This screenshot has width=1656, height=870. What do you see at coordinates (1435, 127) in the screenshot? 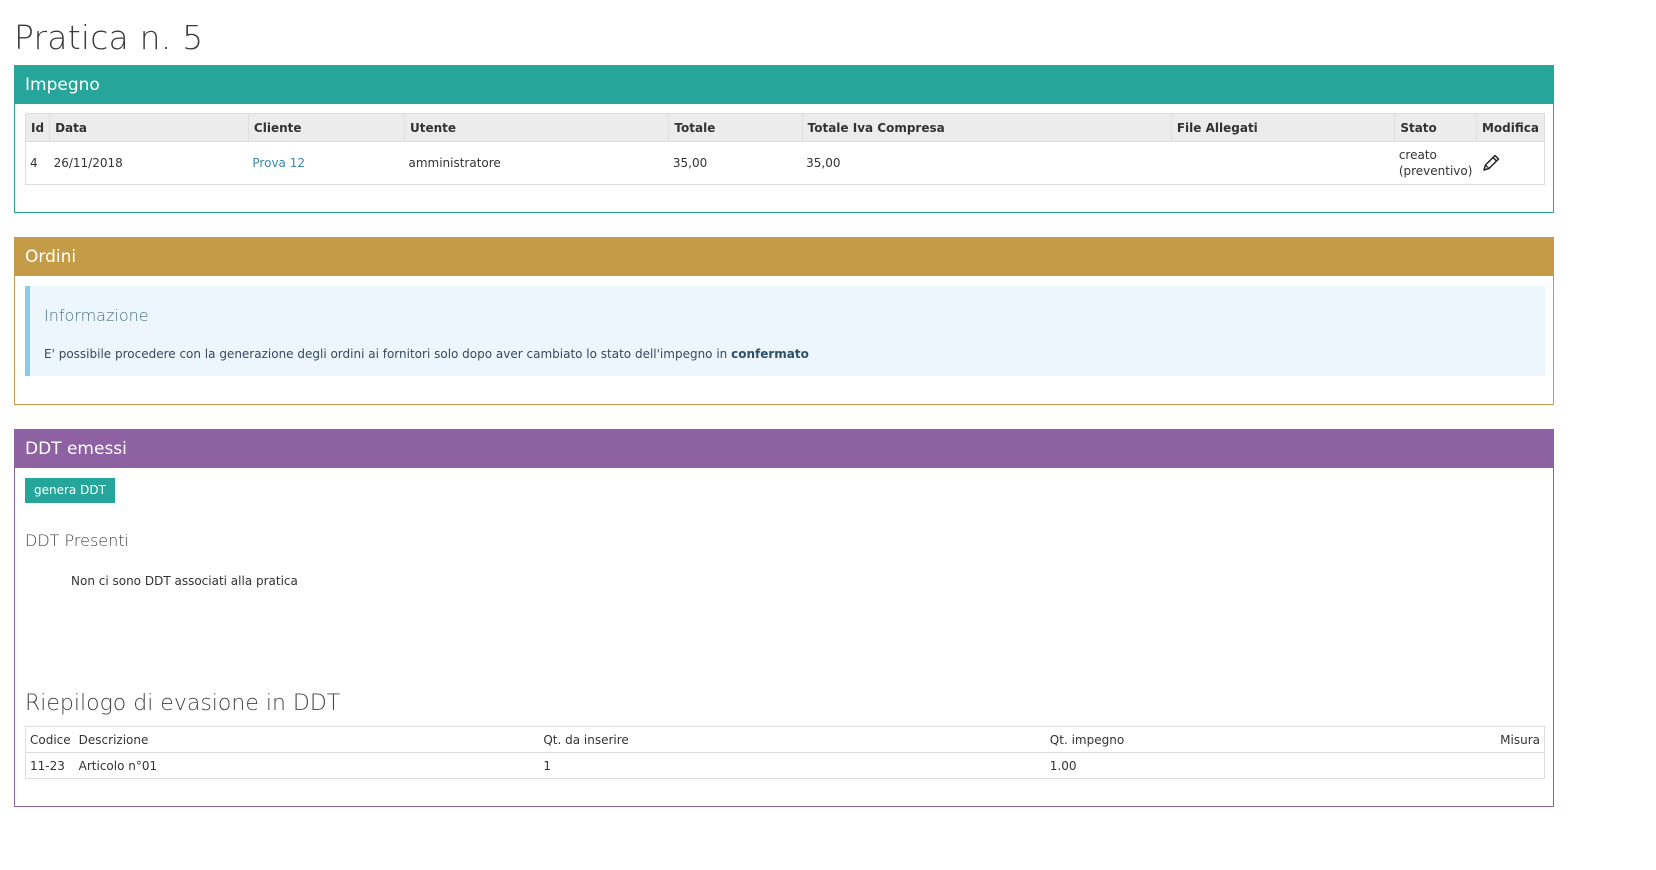
I see `col-header-stato: Stato` at bounding box center [1435, 127].